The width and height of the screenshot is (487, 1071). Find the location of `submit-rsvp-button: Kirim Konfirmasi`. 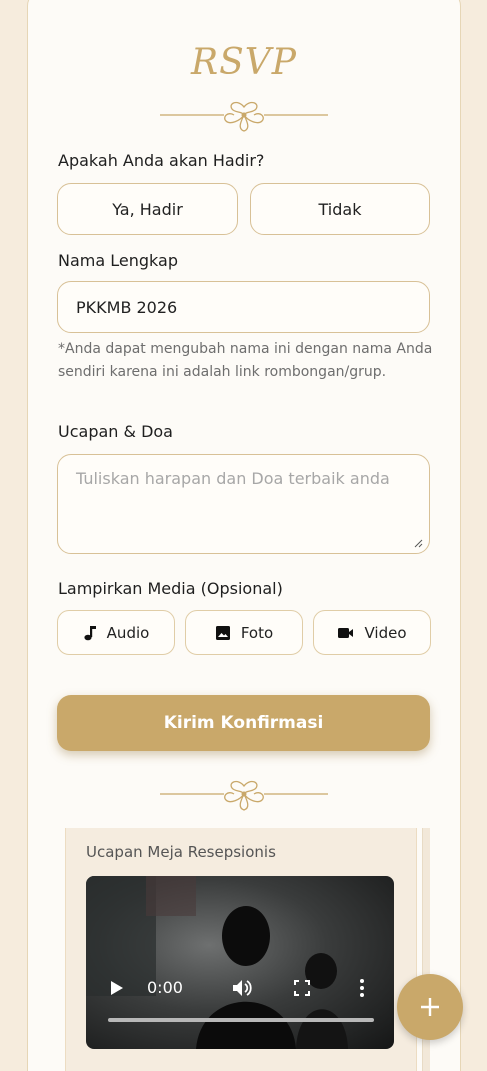

submit-rsvp-button: Kirim Konfirmasi is located at coordinates (243, 723).